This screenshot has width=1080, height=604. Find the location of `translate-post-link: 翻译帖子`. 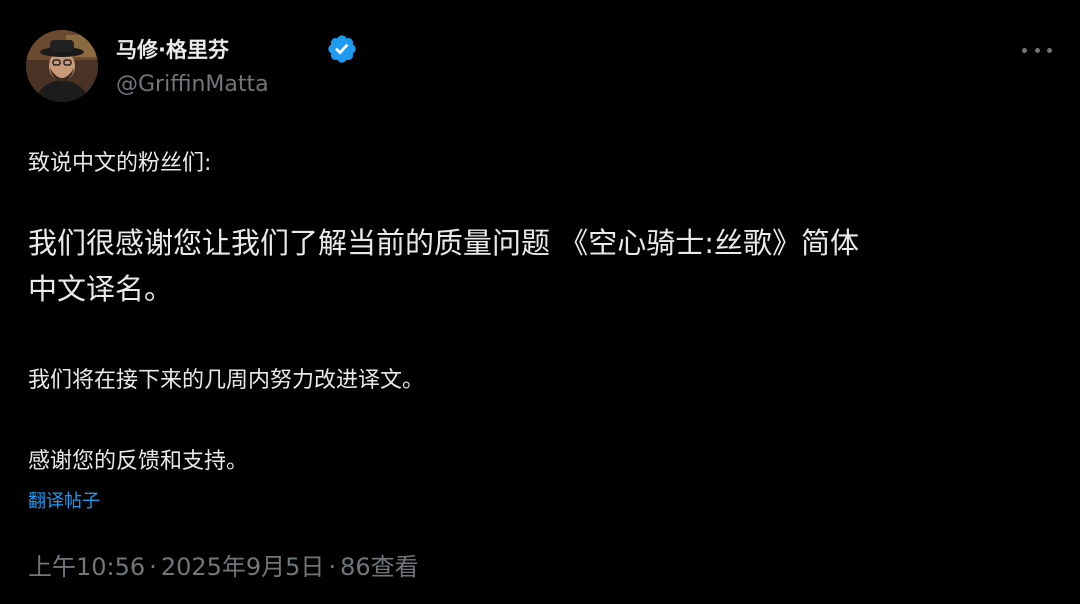

translate-post-link: 翻译帖子 is located at coordinates (64, 500).